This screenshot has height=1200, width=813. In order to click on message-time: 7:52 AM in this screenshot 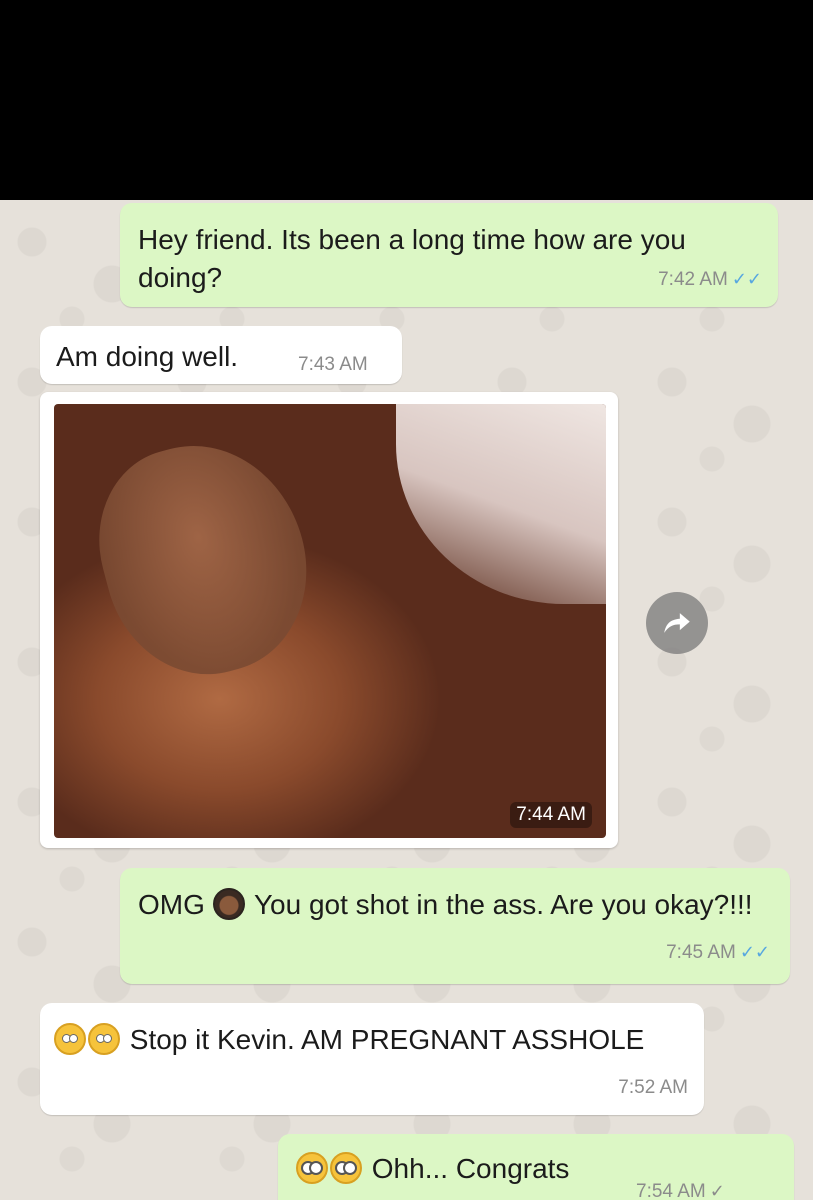, I will do `click(653, 1087)`.